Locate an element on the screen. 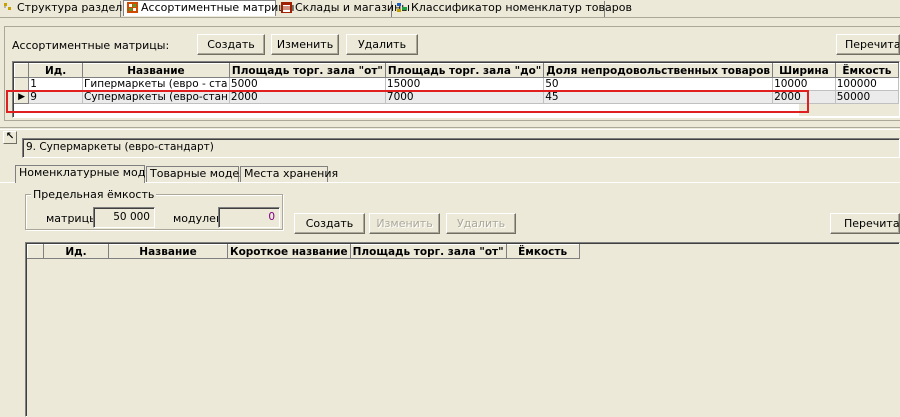 This screenshot has width=900, height=417. detail-title: 9. Супермаркеты (евро-стандарт) is located at coordinates (120, 147).